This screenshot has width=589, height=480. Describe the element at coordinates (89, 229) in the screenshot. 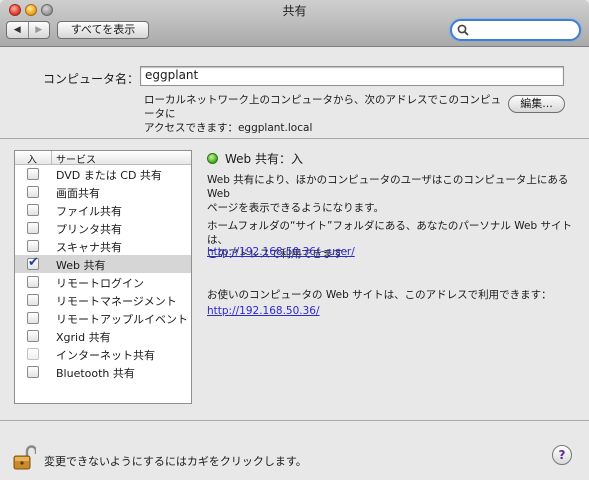

I see `service-label: プリンタ共有` at that location.